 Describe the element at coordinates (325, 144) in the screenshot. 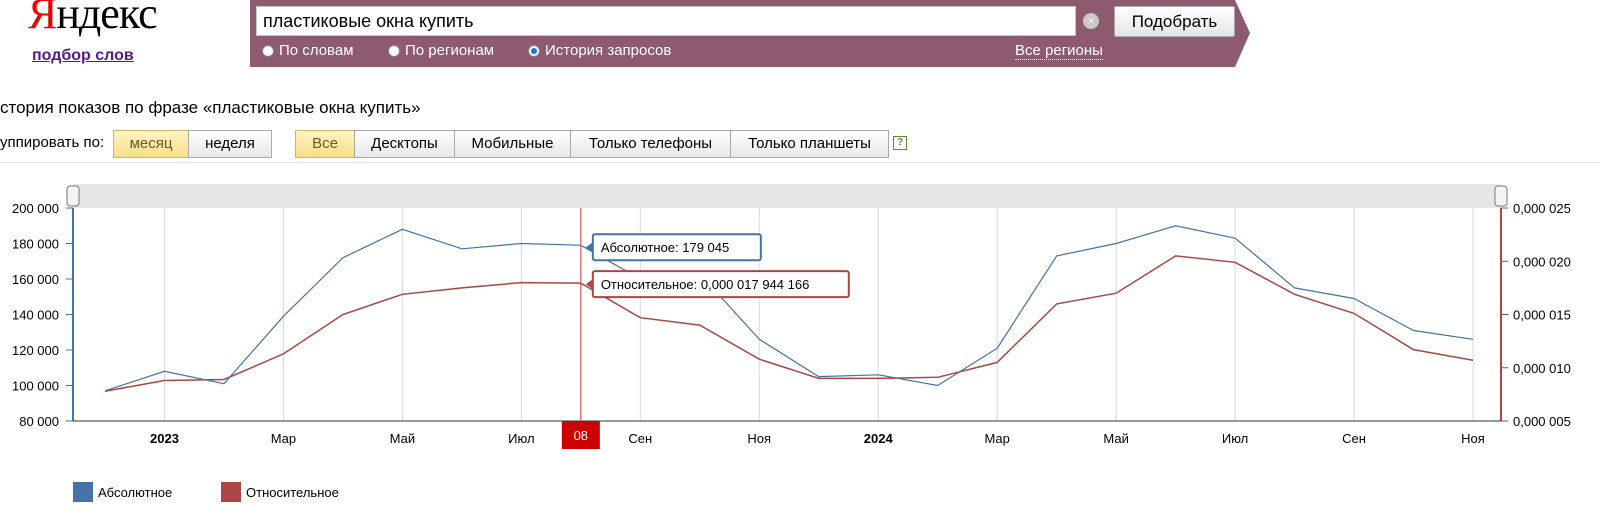

I see `device-all-button: Все` at that location.